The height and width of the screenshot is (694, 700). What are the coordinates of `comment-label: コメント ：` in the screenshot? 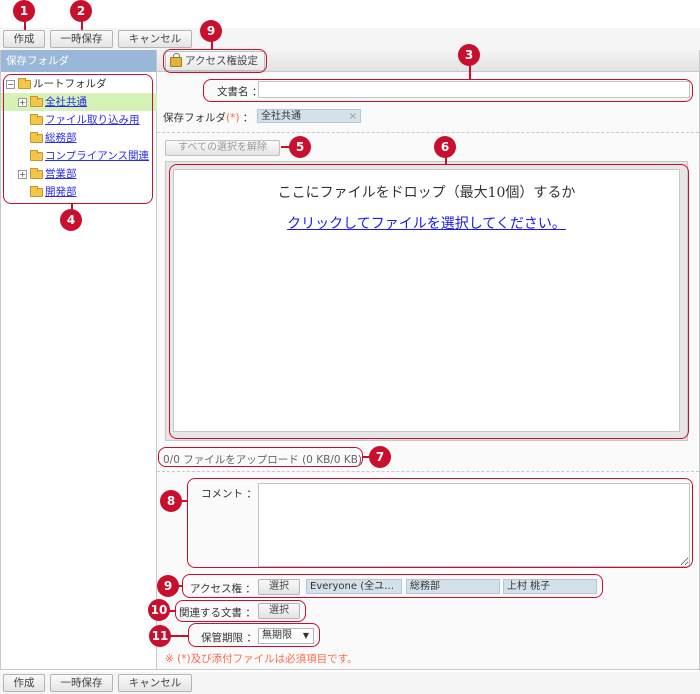 It's located at (229, 494).